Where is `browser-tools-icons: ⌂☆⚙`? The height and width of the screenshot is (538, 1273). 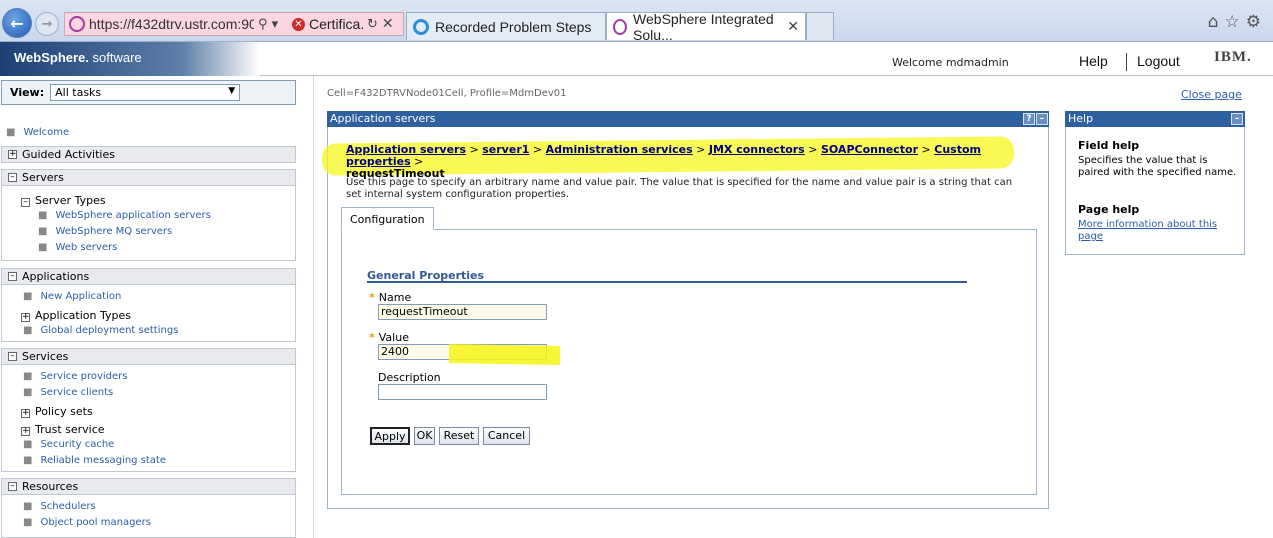 browser-tools-icons: ⌂☆⚙ is located at coordinates (1237, 22).